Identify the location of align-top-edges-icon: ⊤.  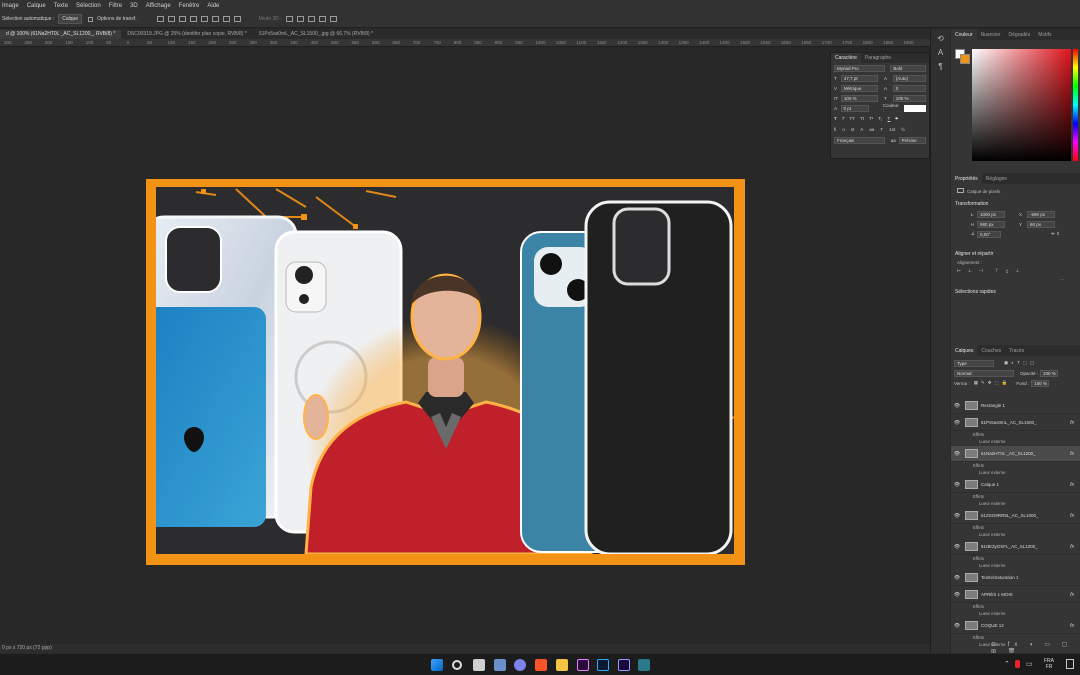
(997, 271).